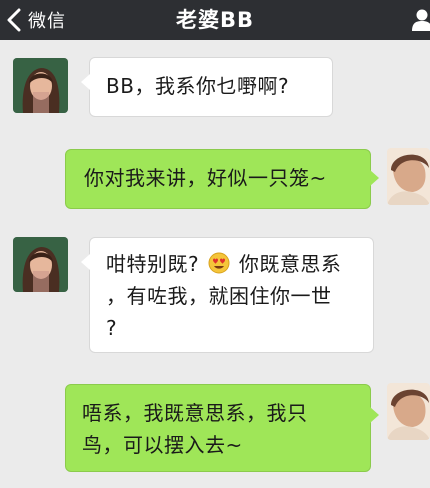  I want to click on outgoing-message-bubble: 唔系，我既意思系，我只 鸟，可以摆入去~, so click(222, 428).